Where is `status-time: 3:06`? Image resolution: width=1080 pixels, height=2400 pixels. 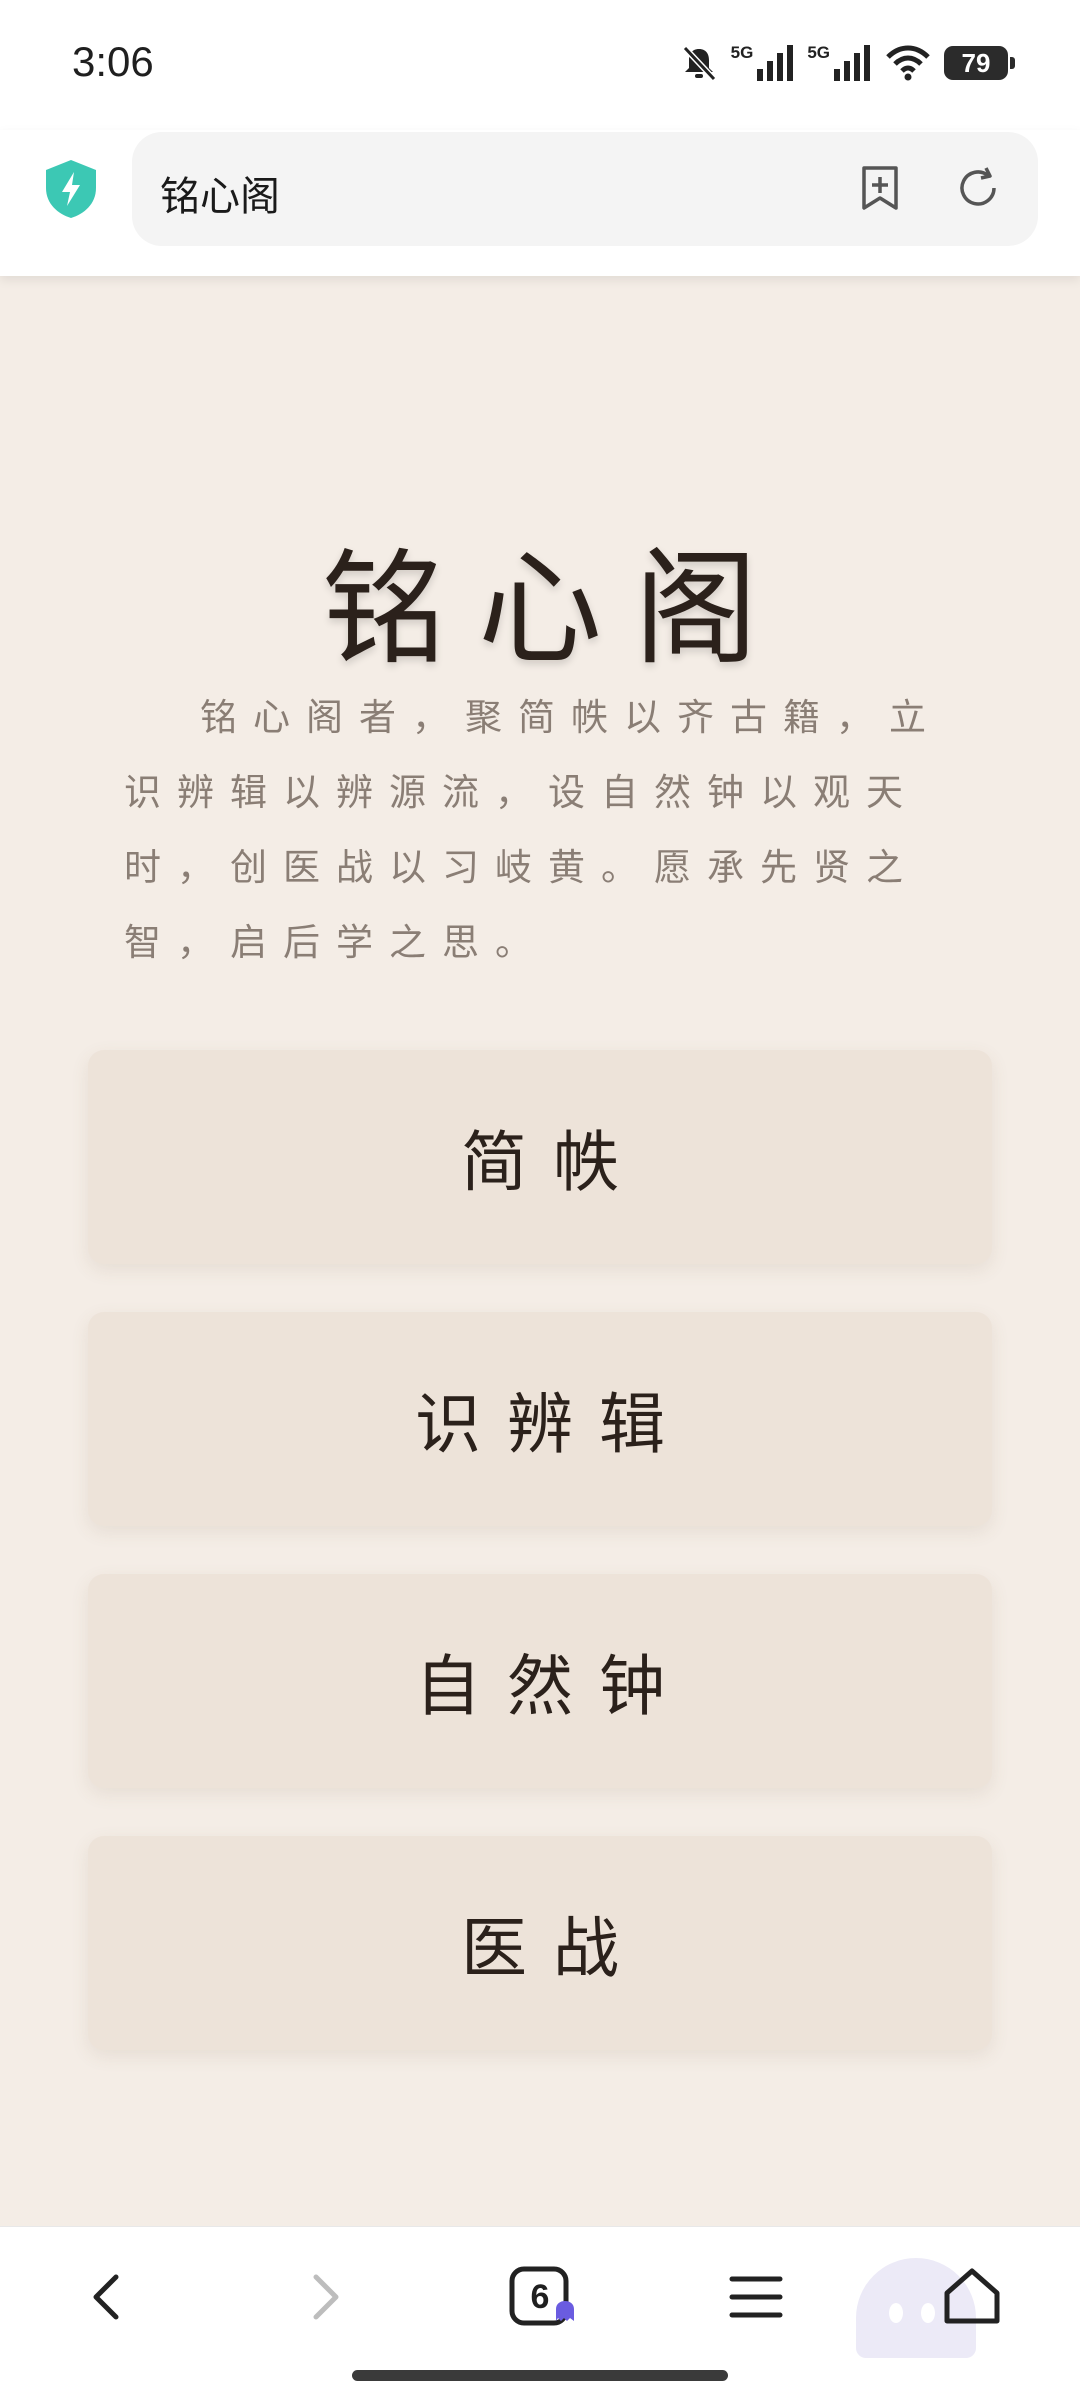 status-time: 3:06 is located at coordinates (113, 61).